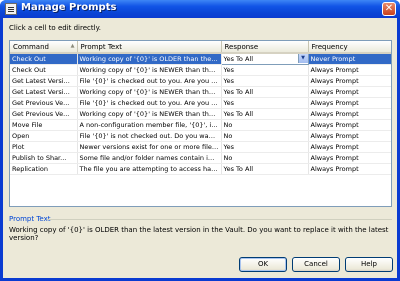 Image resolution: width=400 pixels, height=281 pixels. Describe the element at coordinates (72, 45) in the screenshot. I see `sort-ascending-icon: ▲` at that location.